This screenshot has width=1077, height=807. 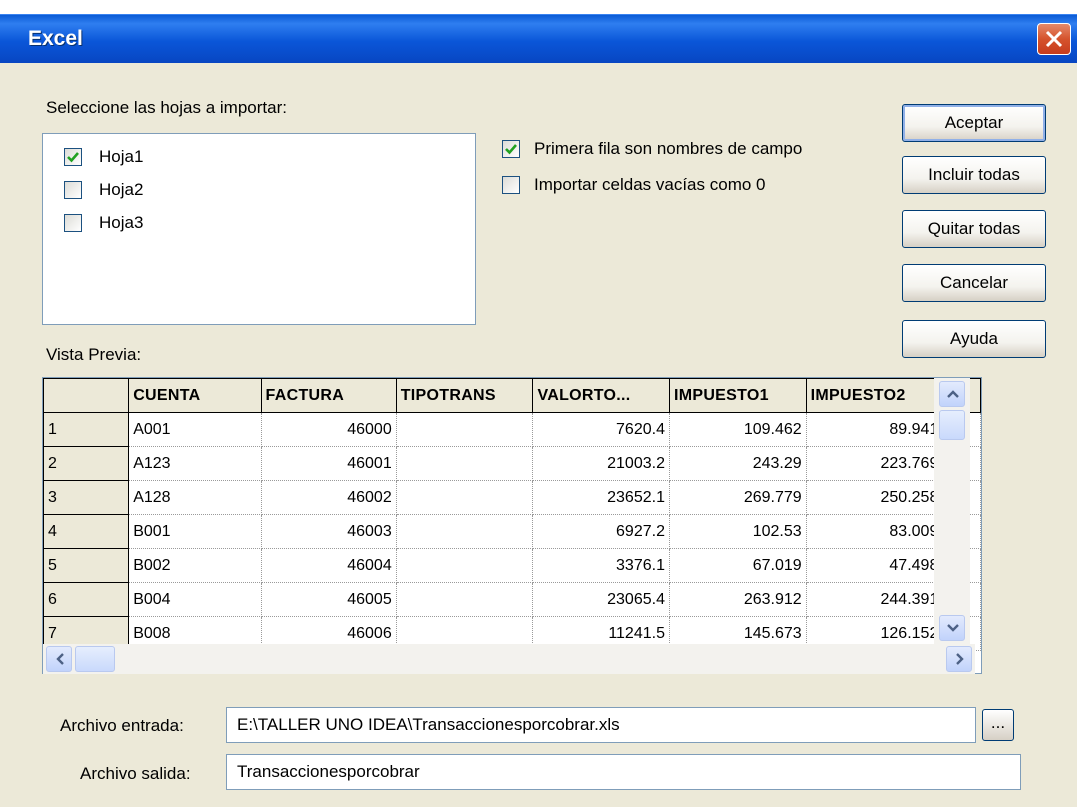 I want to click on chevron-down-icon, so click(x=953, y=628).